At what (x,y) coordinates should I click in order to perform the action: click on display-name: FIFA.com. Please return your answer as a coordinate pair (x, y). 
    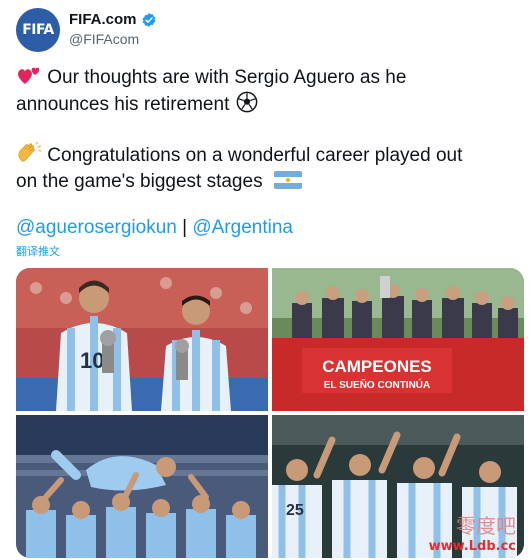
    Looking at the image, I should click on (103, 19).